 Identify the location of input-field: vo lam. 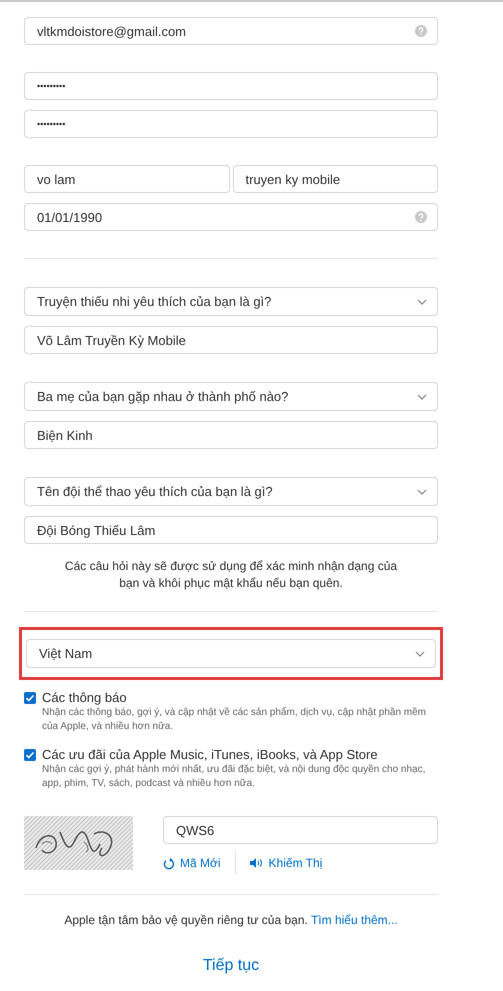
(127, 179).